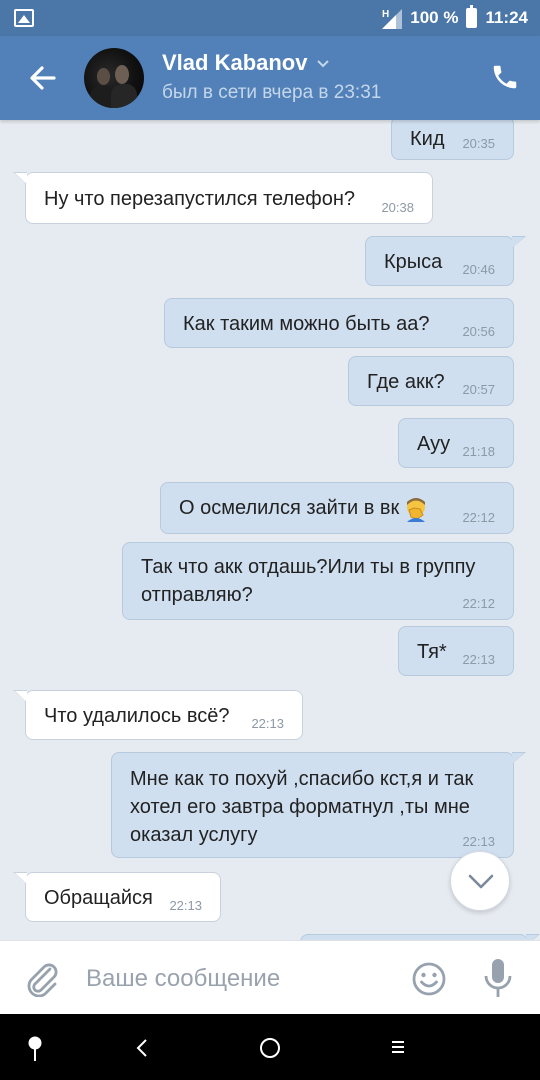  I want to click on phone-icon, so click(505, 77).